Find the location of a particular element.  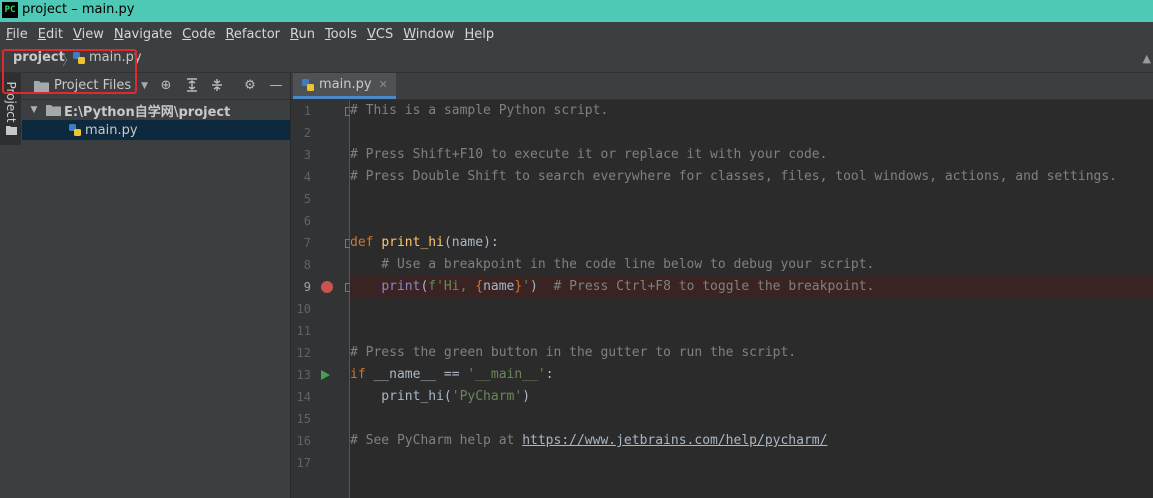

menu-vcs-mnemonic: V is located at coordinates (371, 34).